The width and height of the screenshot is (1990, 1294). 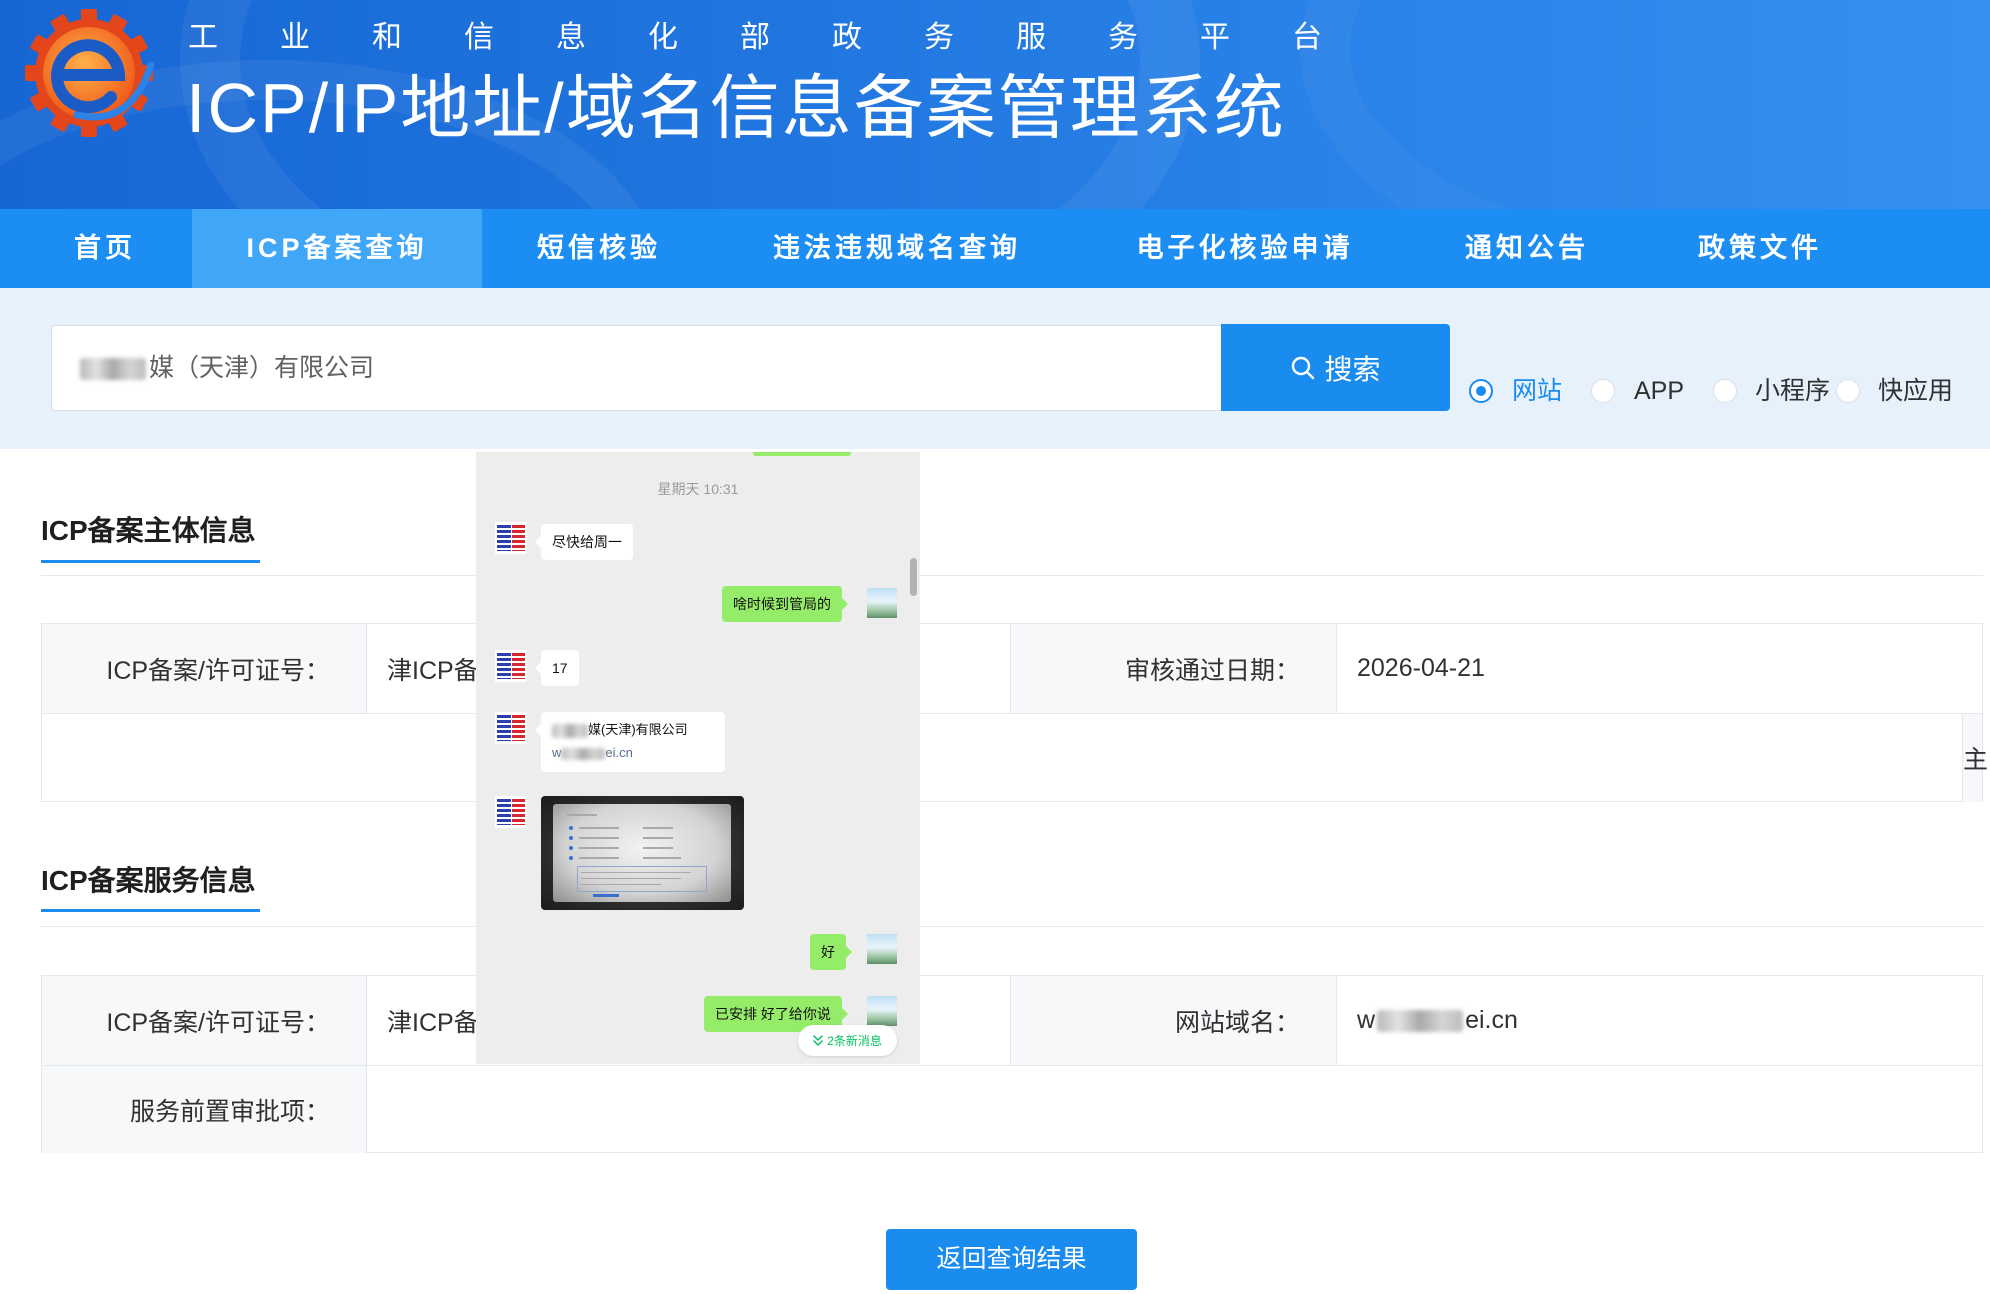 What do you see at coordinates (1645, 104) in the screenshot?
I see `header-decoration` at bounding box center [1645, 104].